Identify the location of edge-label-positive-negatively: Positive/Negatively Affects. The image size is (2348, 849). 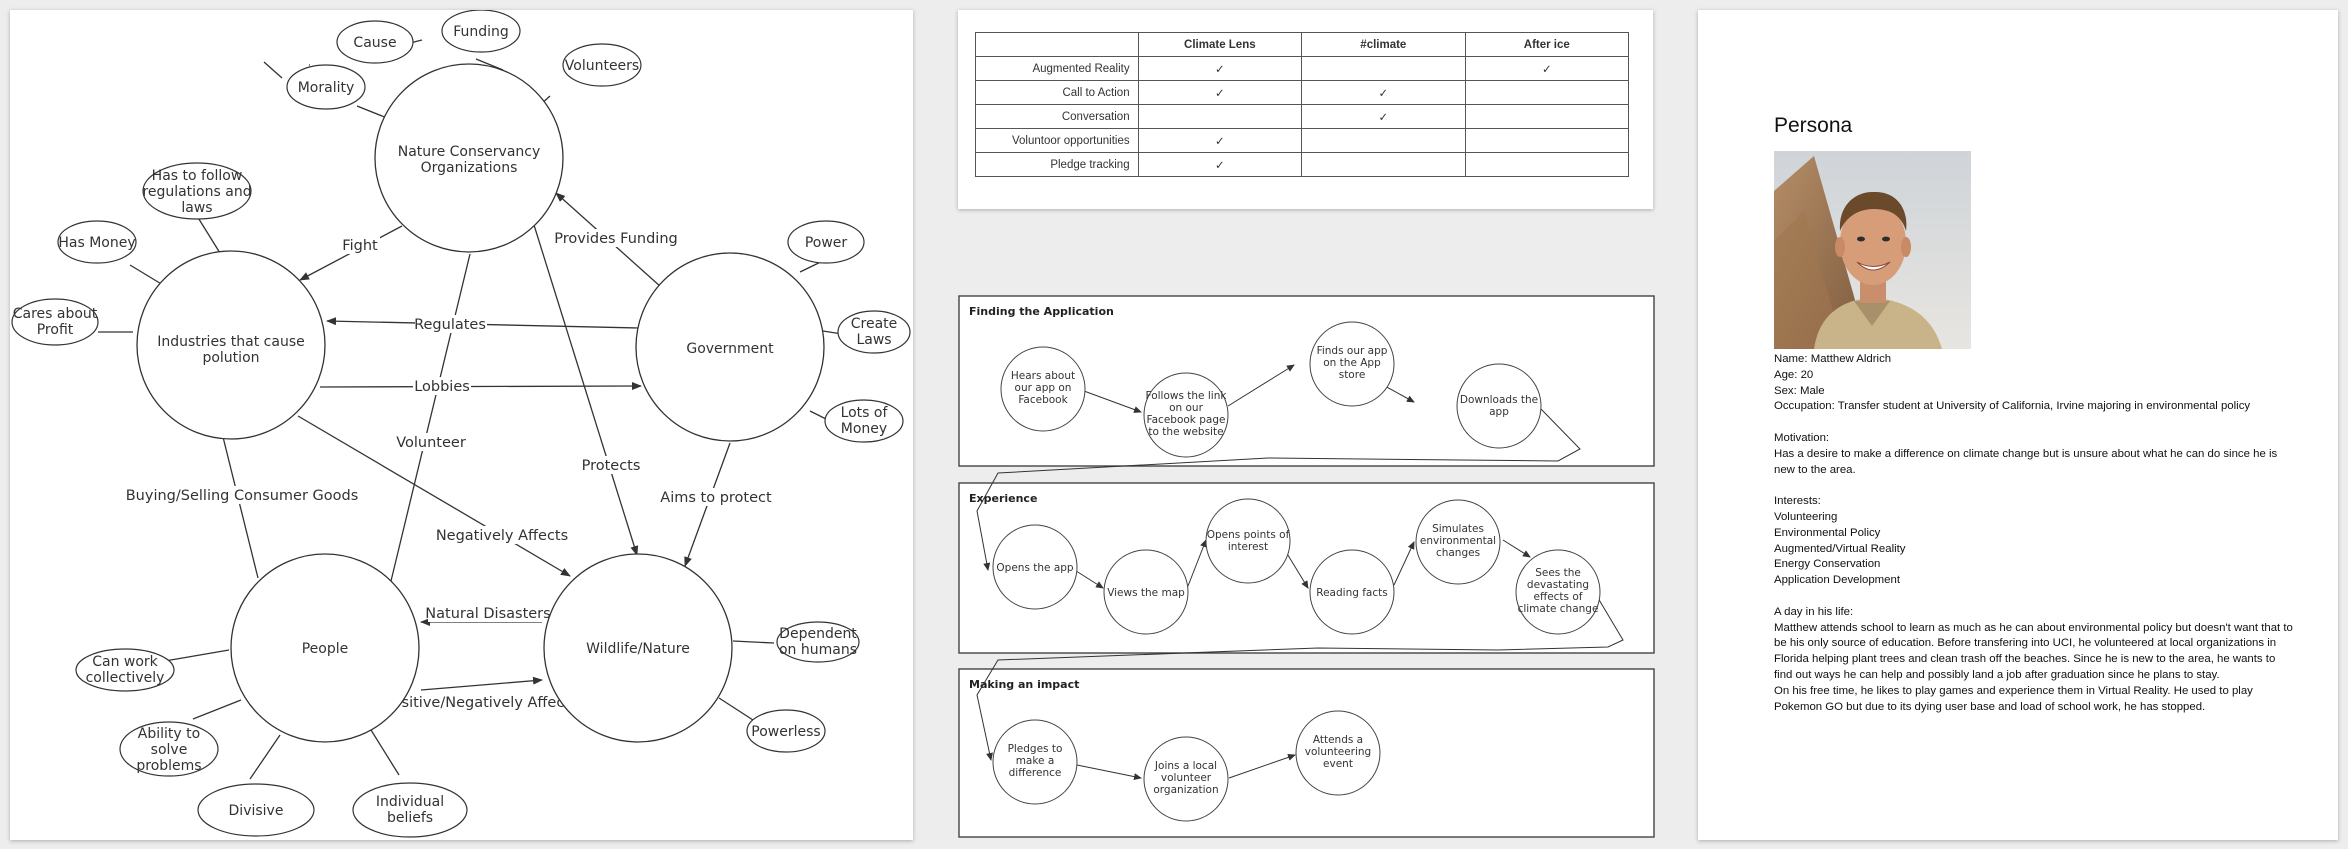
(480, 703).